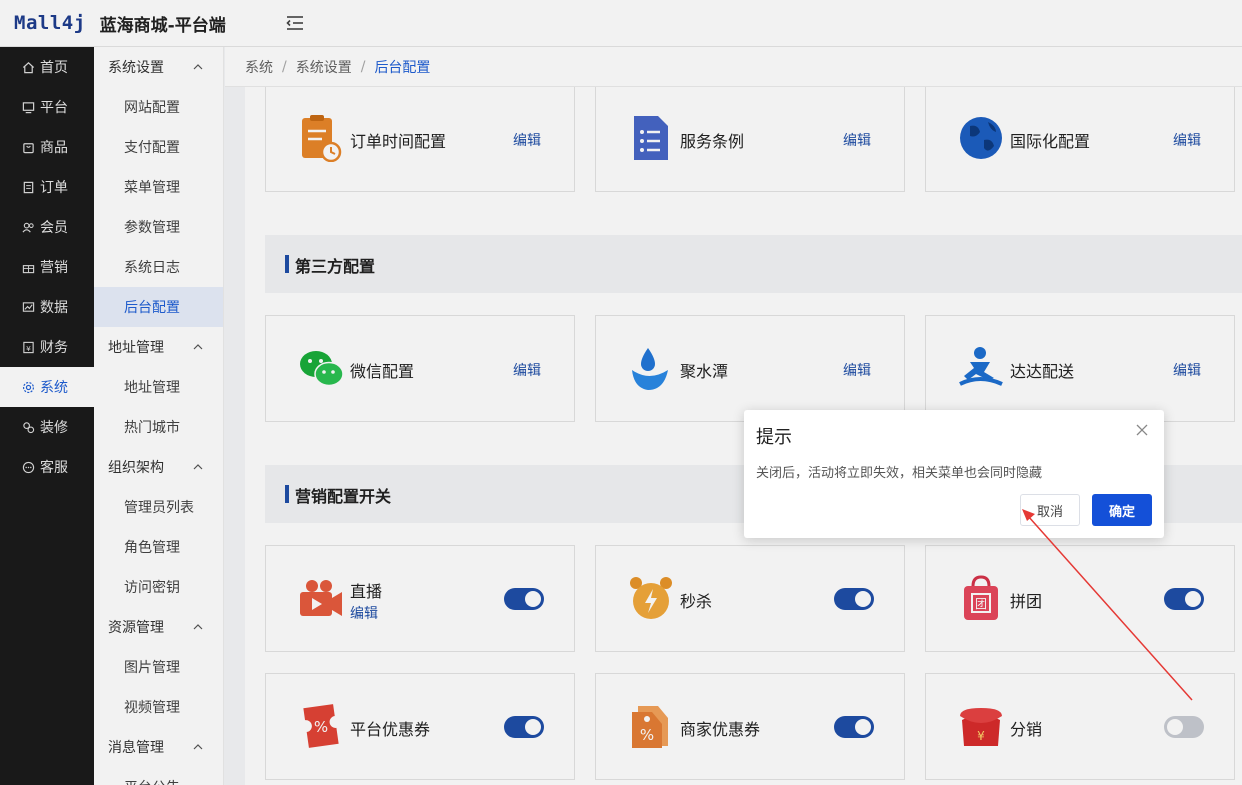  I want to click on dialog-title: 提示, so click(774, 437).